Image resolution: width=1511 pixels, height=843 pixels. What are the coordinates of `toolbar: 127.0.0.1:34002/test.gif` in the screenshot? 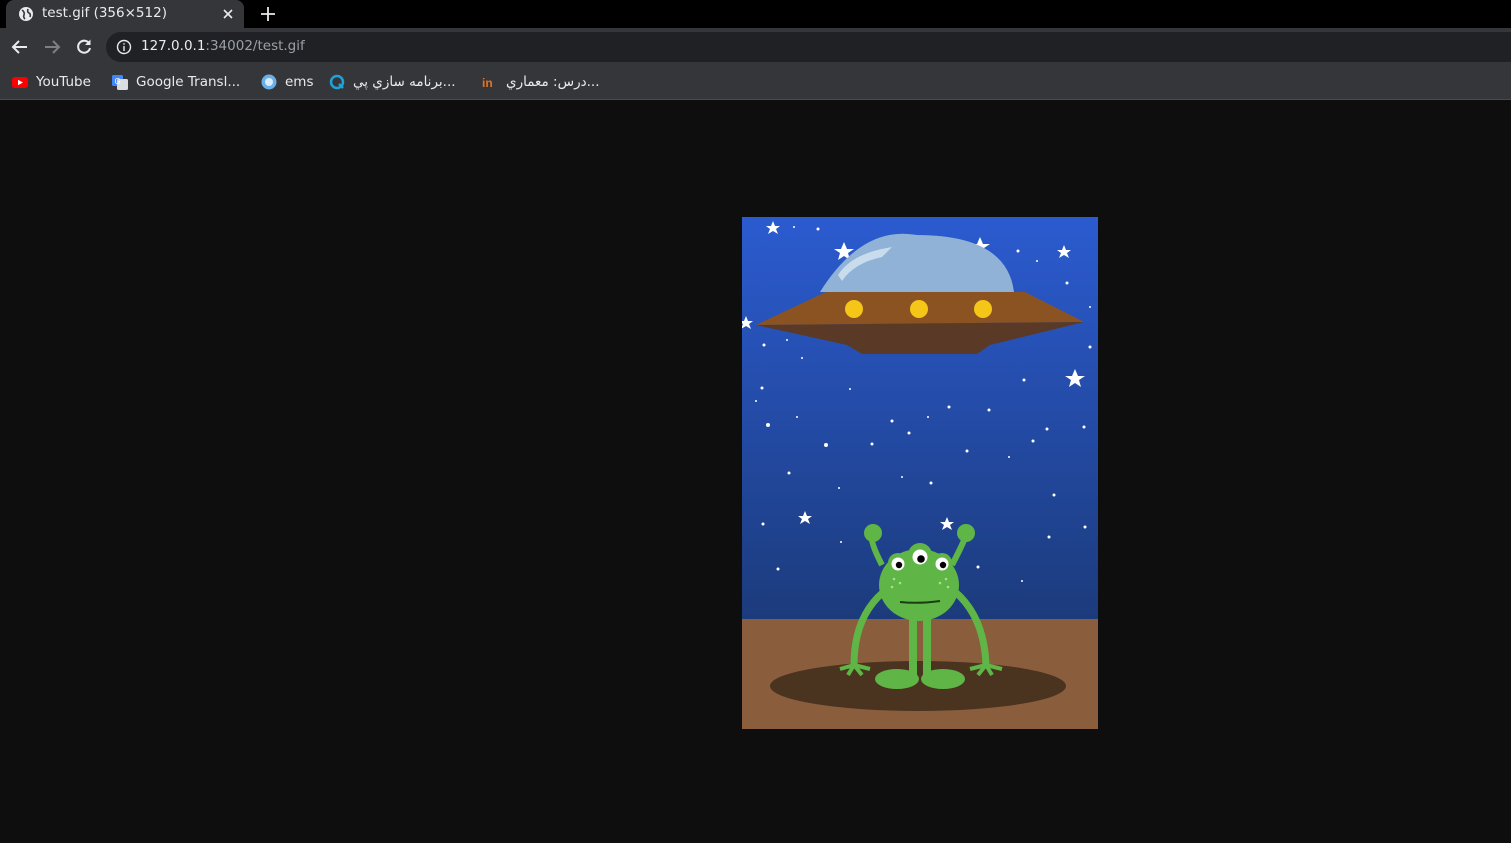 It's located at (755, 47).